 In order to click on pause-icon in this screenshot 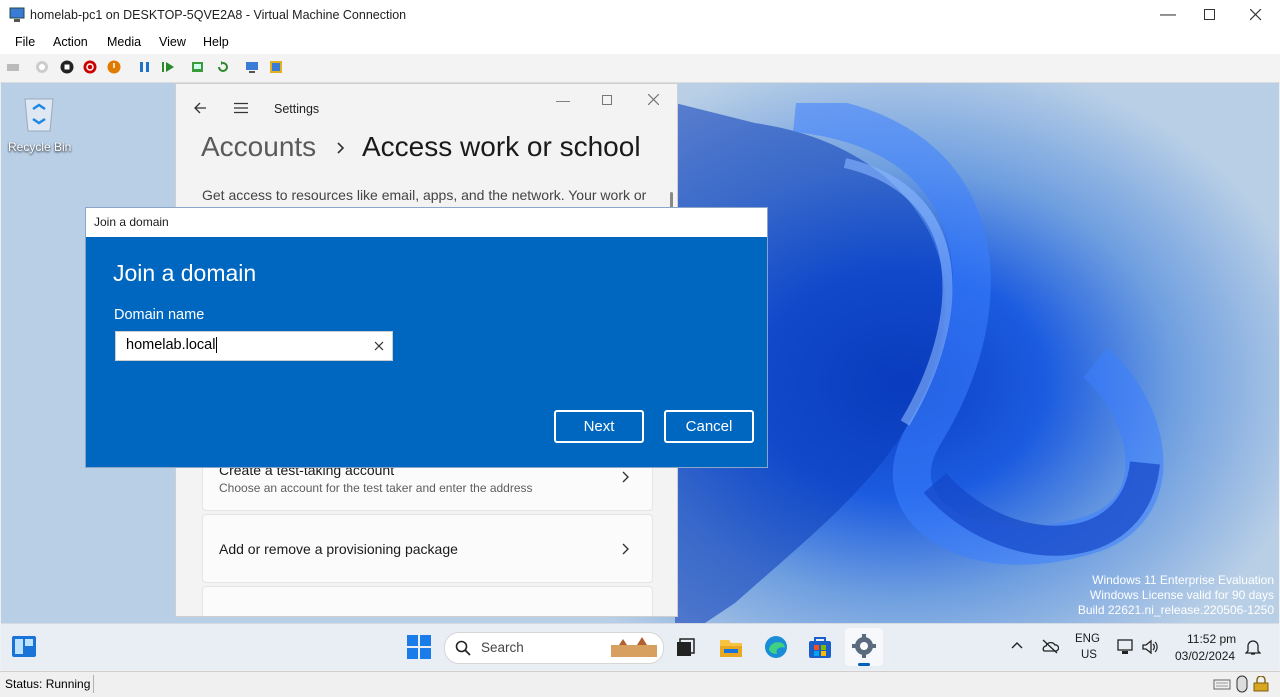, I will do `click(145, 67)`.